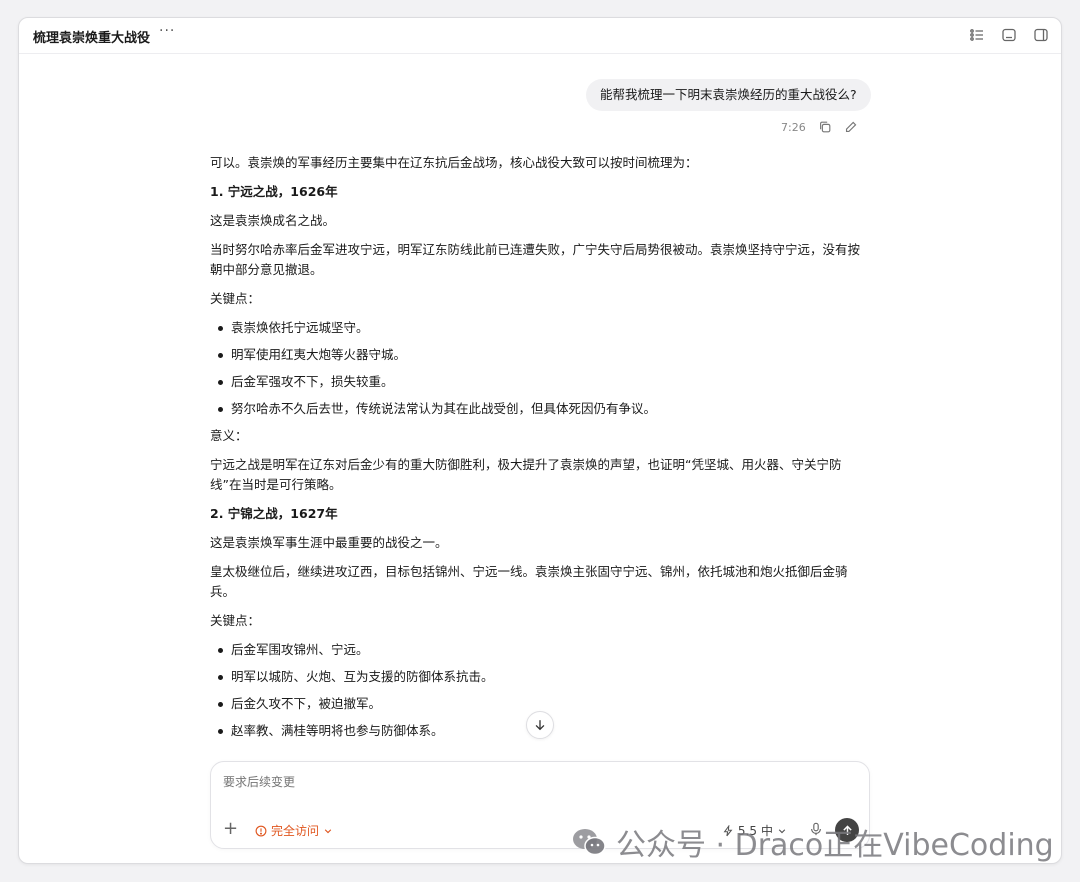  Describe the element at coordinates (273, 220) in the screenshot. I see `battle1-lead: 这是袁崇焕成名之战。` at that location.